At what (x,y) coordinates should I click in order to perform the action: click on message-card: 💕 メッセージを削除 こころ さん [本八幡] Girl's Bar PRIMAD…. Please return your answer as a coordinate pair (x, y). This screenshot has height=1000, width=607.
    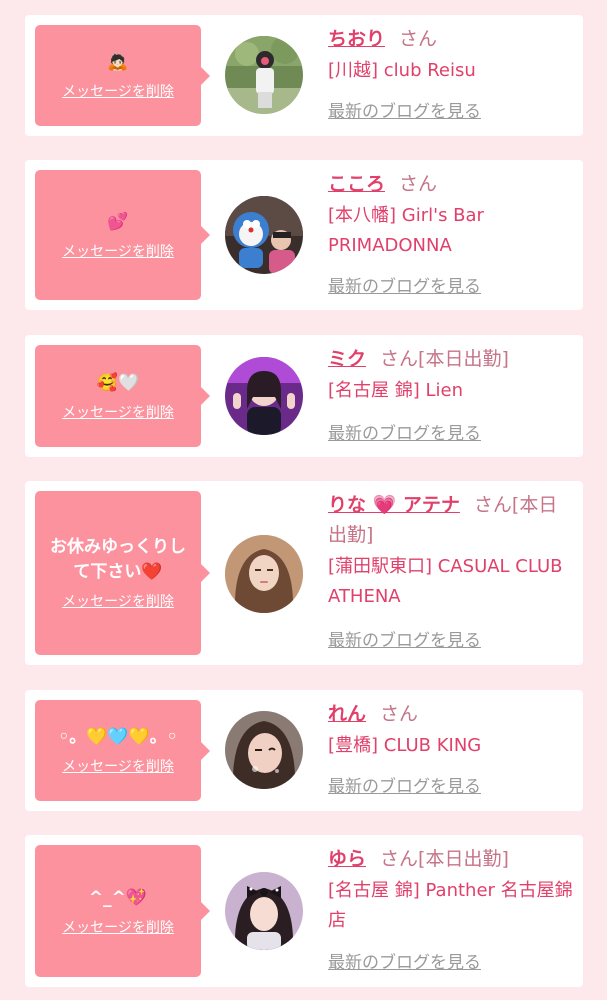
    Looking at the image, I should click on (304, 235).